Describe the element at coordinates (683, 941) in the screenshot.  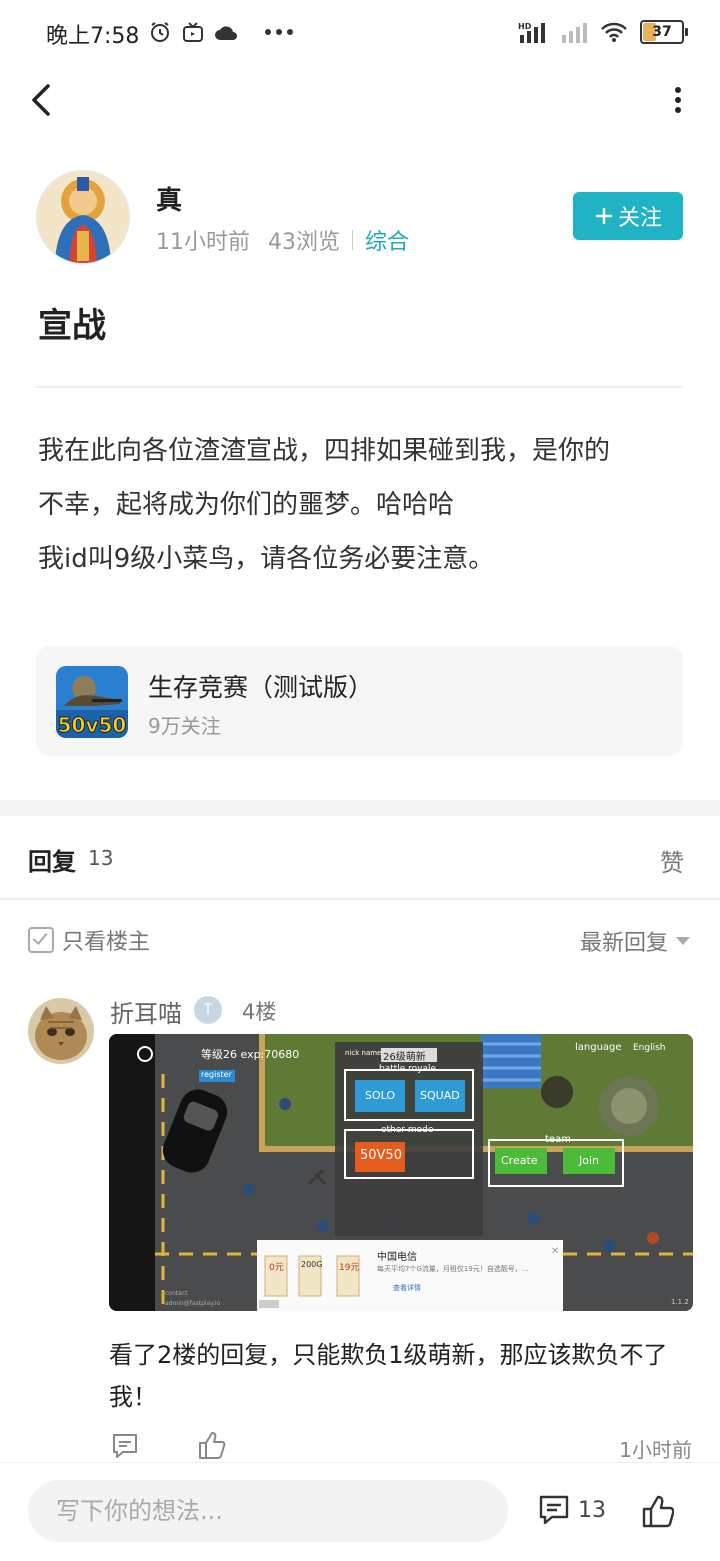
I see `dropdown-arrow-icon` at that location.